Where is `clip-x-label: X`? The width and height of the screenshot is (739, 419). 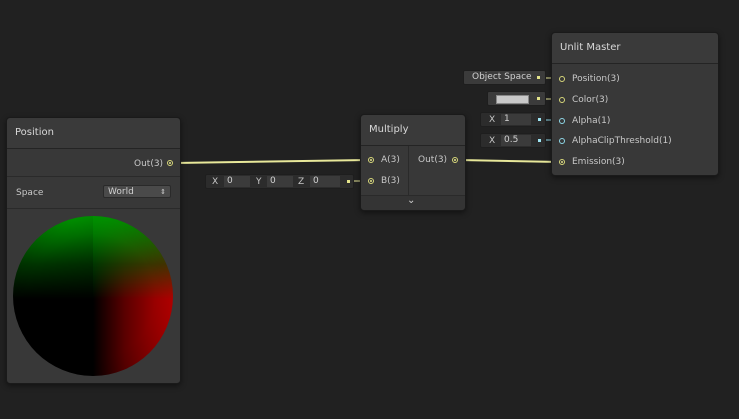
clip-x-label: X is located at coordinates (492, 141).